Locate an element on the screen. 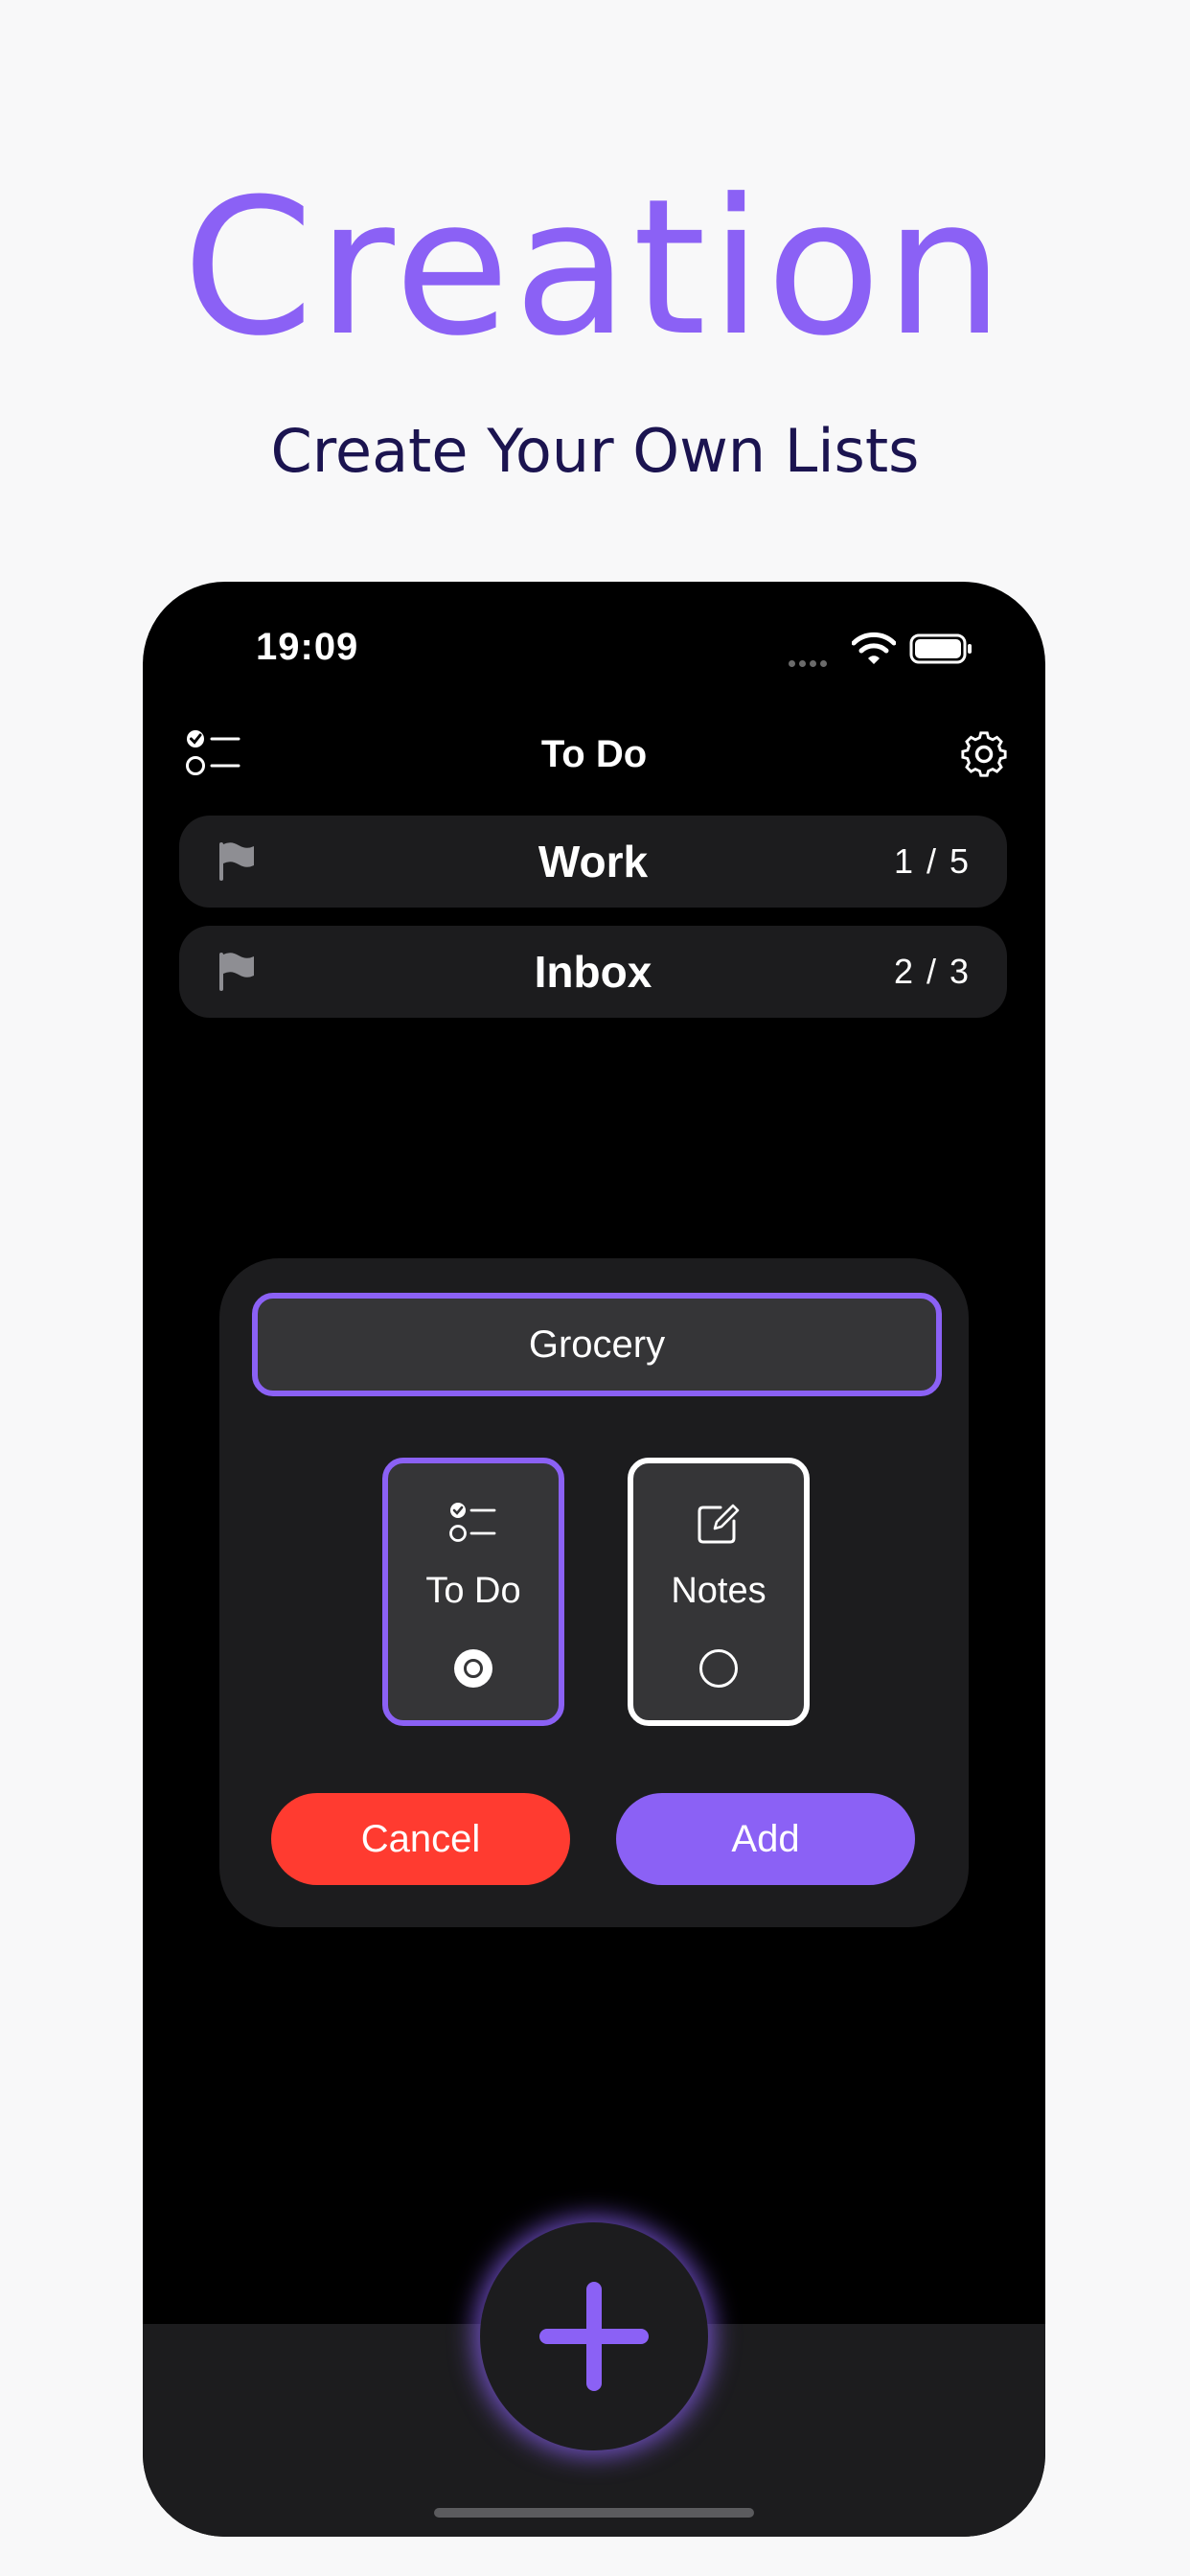 This screenshot has height=2576, width=1190. list-item: Work 1 / 5 is located at coordinates (593, 862).